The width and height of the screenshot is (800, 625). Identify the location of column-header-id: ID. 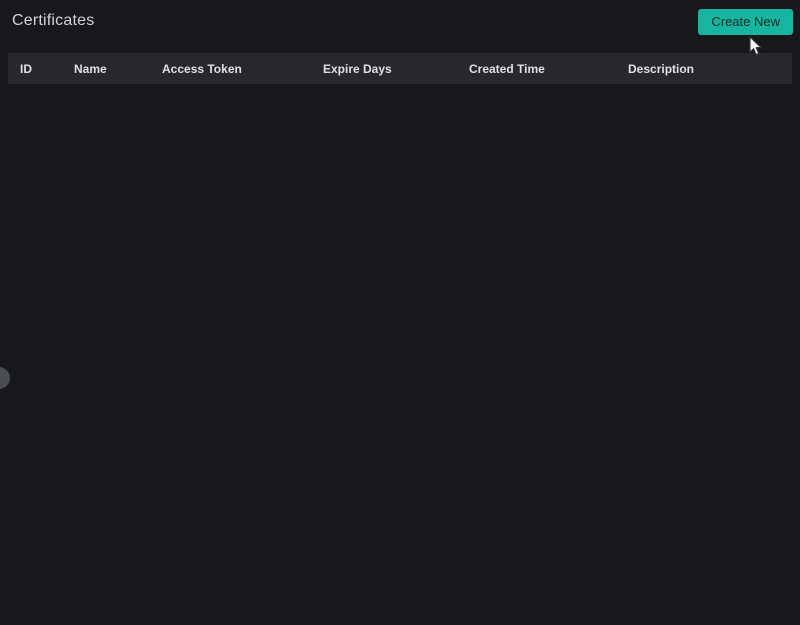
(26, 68).